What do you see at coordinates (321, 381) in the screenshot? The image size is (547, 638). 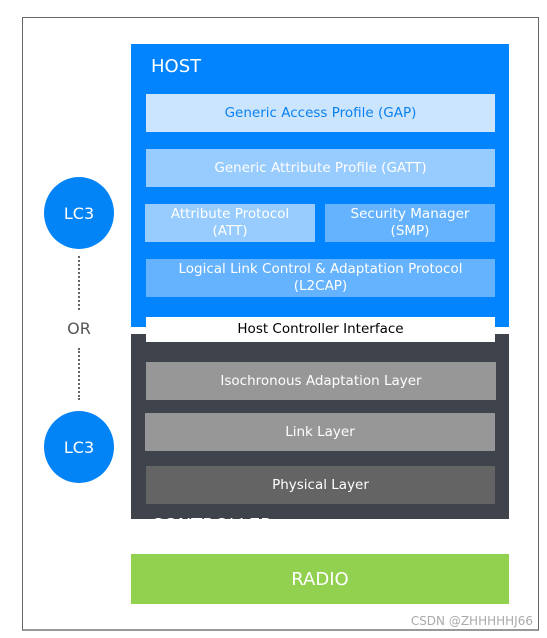 I see `isochronous-adaptation-layer: Isochronous Adaptation Layer` at bounding box center [321, 381].